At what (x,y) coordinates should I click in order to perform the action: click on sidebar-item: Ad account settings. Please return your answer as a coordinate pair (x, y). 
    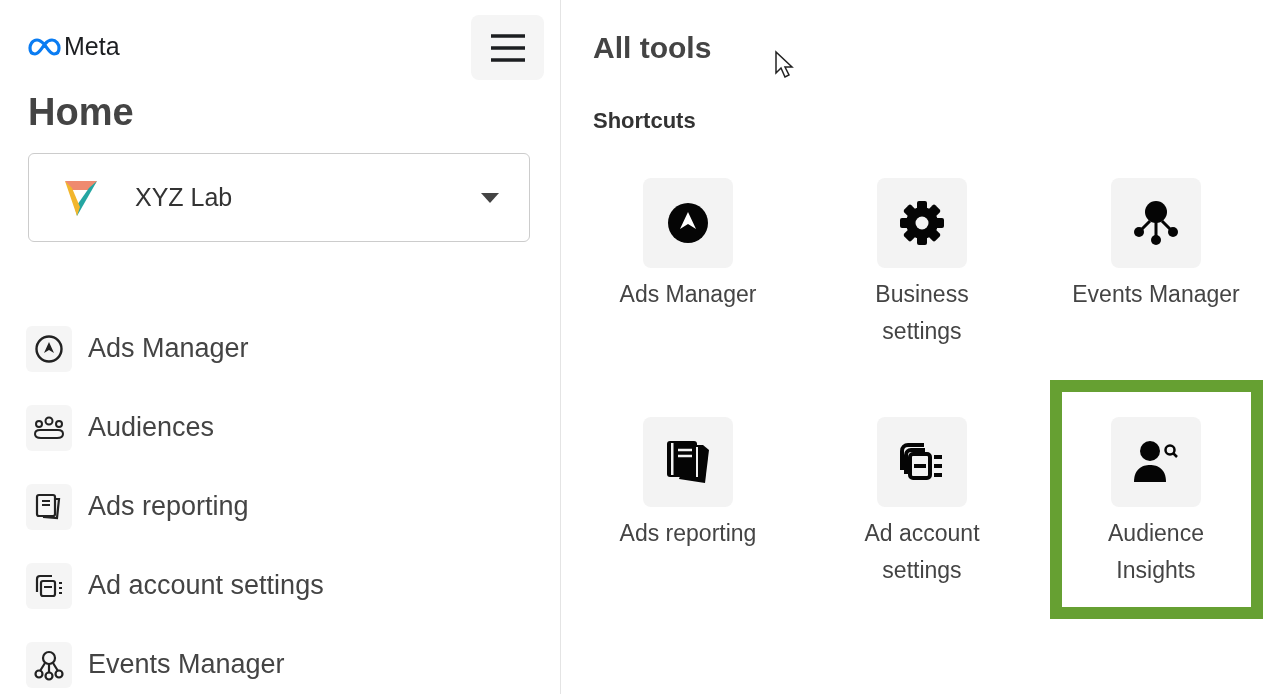
    Looking at the image, I should click on (175, 585).